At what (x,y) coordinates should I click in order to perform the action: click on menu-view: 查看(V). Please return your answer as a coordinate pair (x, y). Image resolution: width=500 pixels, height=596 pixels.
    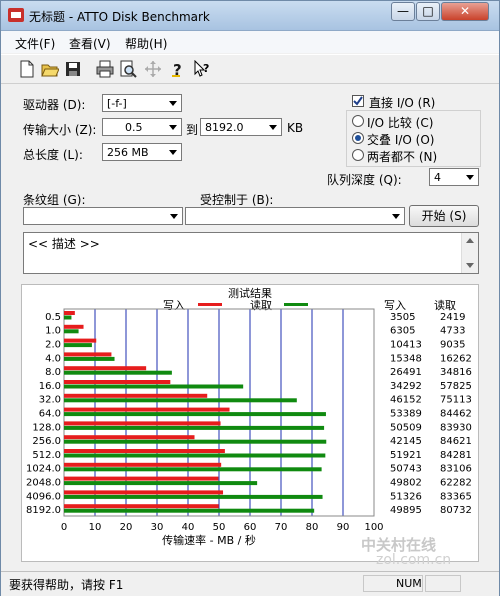
    Looking at the image, I should click on (90, 43).